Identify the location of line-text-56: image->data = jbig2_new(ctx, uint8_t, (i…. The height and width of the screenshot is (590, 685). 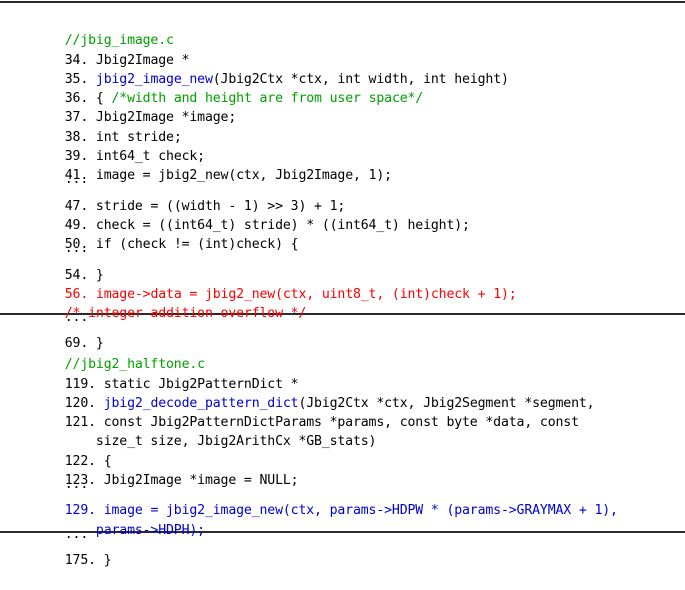
(306, 294).